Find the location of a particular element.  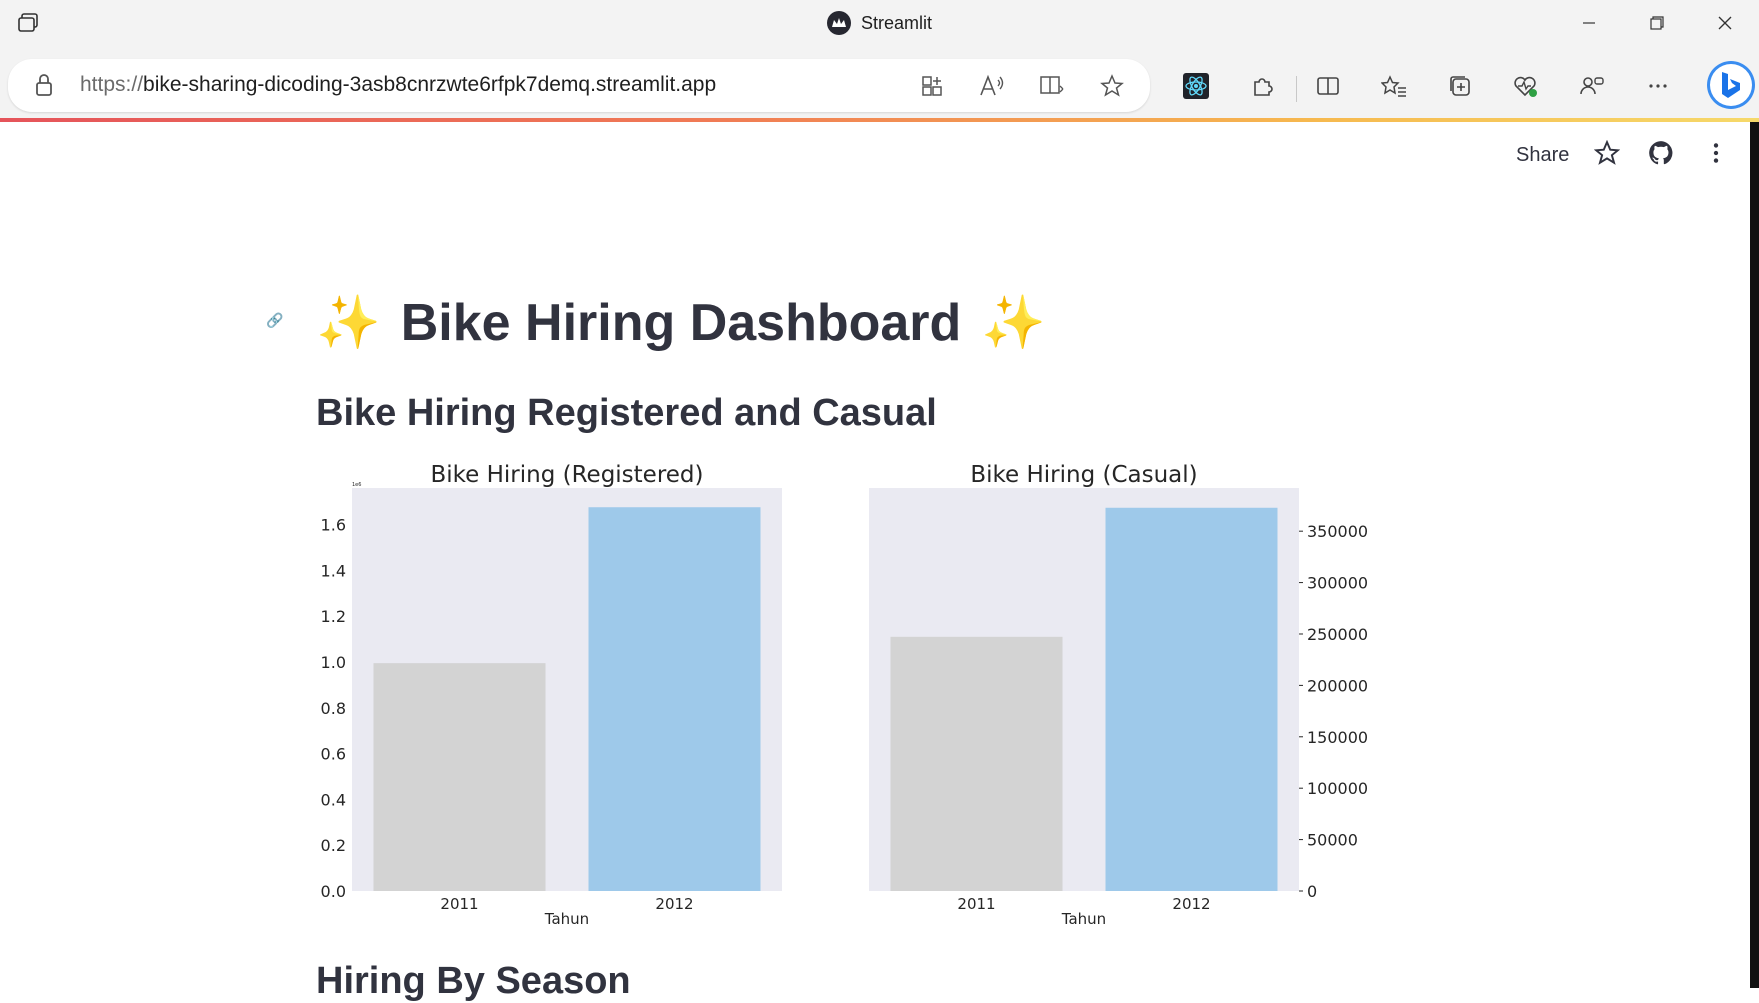

favorites-icon is located at coordinates (1394, 86).